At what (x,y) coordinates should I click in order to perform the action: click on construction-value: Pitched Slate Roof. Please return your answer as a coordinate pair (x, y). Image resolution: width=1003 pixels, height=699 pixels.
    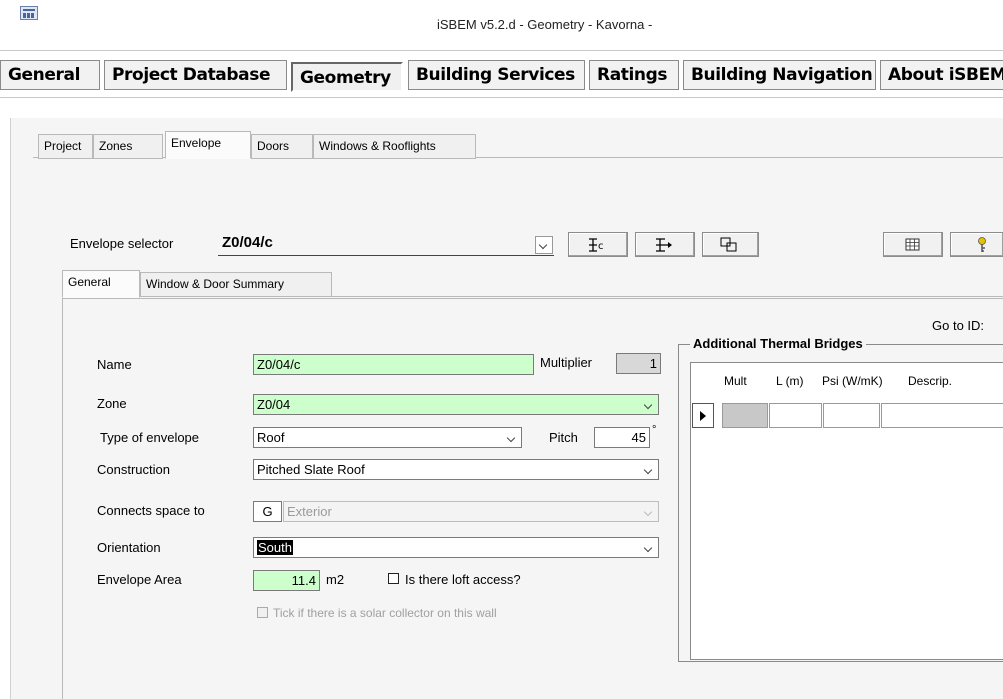
    Looking at the image, I should click on (311, 469).